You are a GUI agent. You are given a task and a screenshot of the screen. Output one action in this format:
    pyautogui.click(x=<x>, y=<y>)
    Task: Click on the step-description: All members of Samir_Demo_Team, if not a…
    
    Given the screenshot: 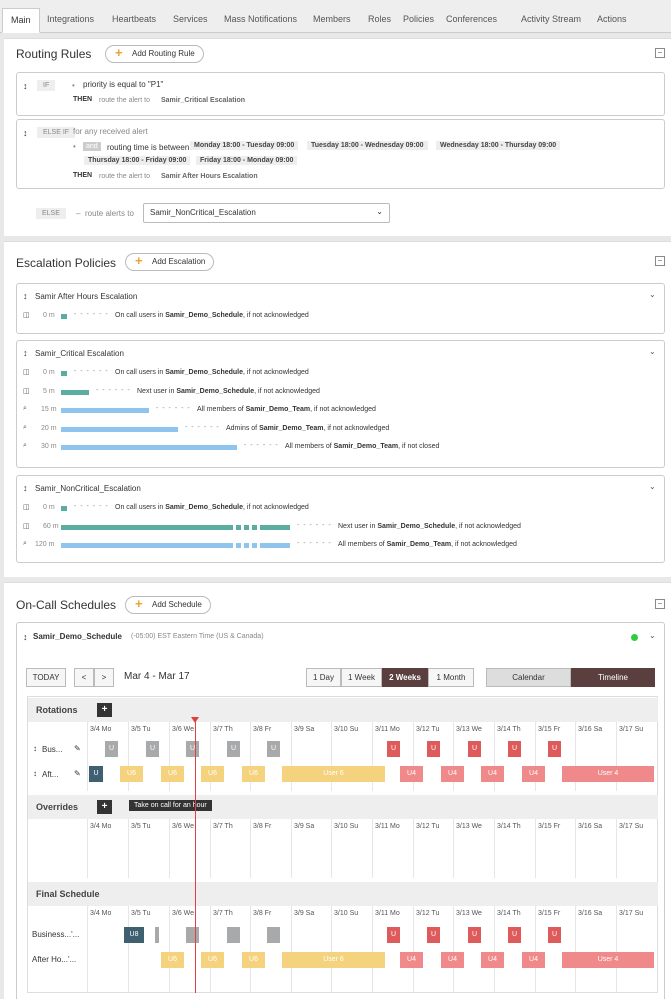 What is the action you would take?
    pyautogui.click(x=427, y=544)
    